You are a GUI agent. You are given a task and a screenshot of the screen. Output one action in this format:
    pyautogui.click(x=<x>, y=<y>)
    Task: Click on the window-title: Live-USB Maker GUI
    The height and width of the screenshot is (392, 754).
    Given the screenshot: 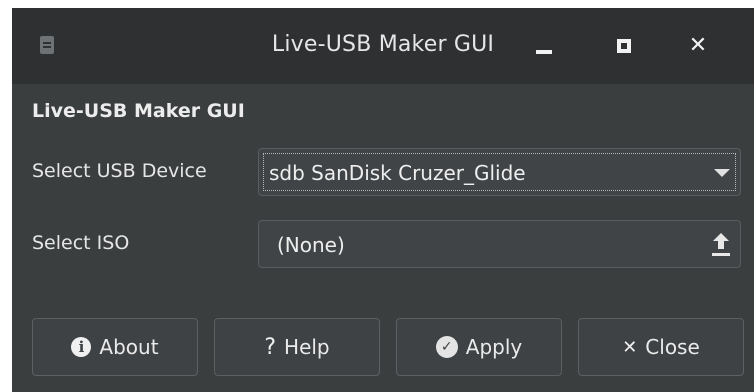 What is the action you would take?
    pyautogui.click(x=383, y=44)
    